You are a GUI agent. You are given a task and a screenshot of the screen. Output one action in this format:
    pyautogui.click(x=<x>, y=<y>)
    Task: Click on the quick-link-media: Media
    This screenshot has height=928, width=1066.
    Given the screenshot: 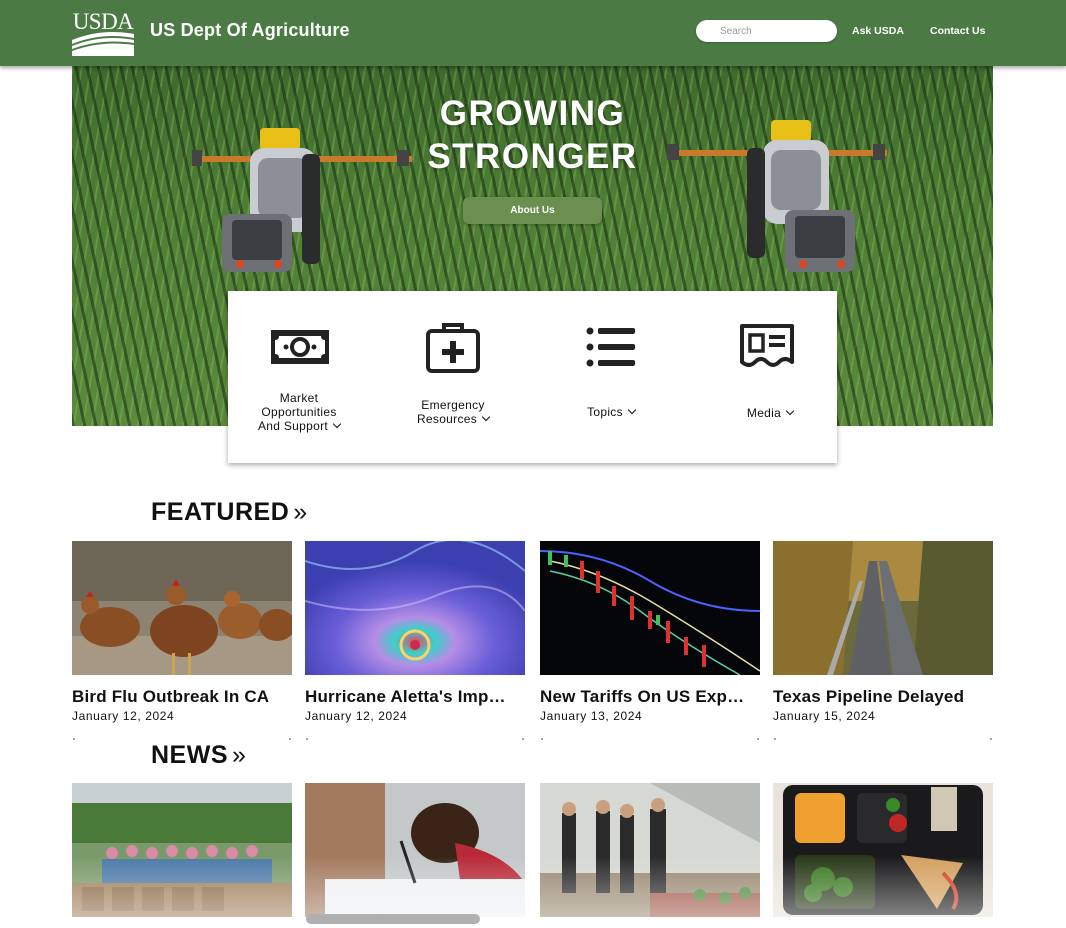 What is the action you would take?
    pyautogui.click(x=770, y=377)
    